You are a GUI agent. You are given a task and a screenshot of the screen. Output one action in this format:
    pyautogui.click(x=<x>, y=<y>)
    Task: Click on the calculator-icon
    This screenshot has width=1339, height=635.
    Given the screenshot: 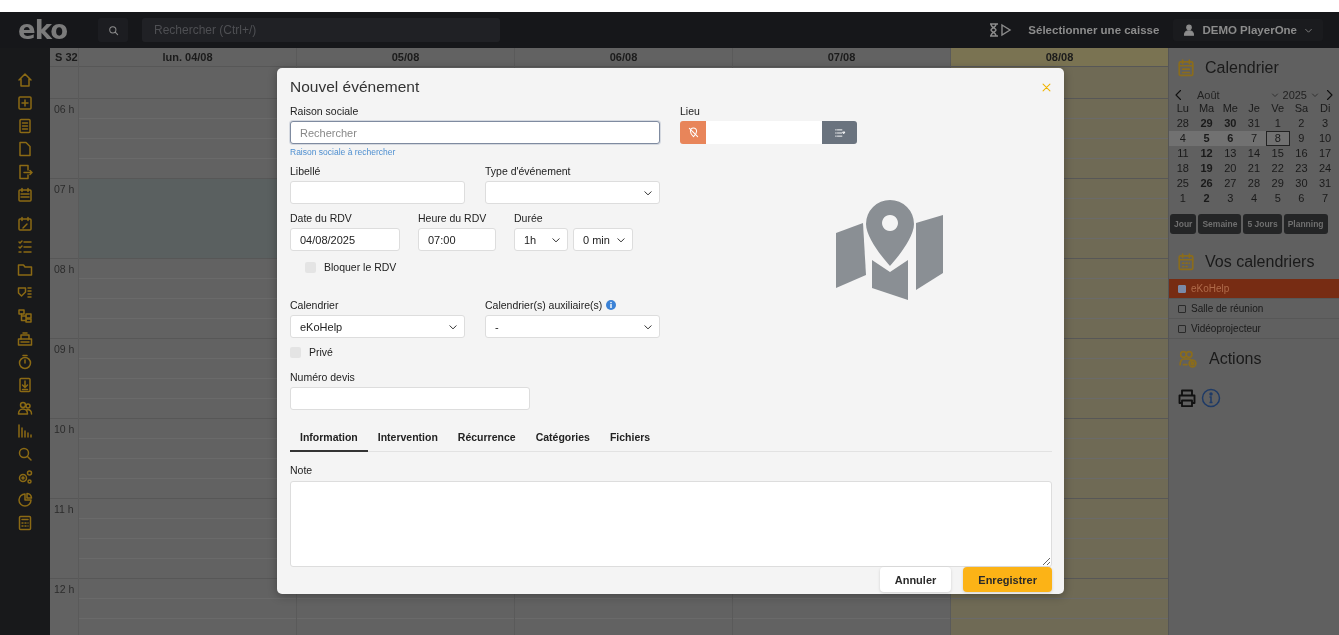 What is the action you would take?
    pyautogui.click(x=25, y=523)
    